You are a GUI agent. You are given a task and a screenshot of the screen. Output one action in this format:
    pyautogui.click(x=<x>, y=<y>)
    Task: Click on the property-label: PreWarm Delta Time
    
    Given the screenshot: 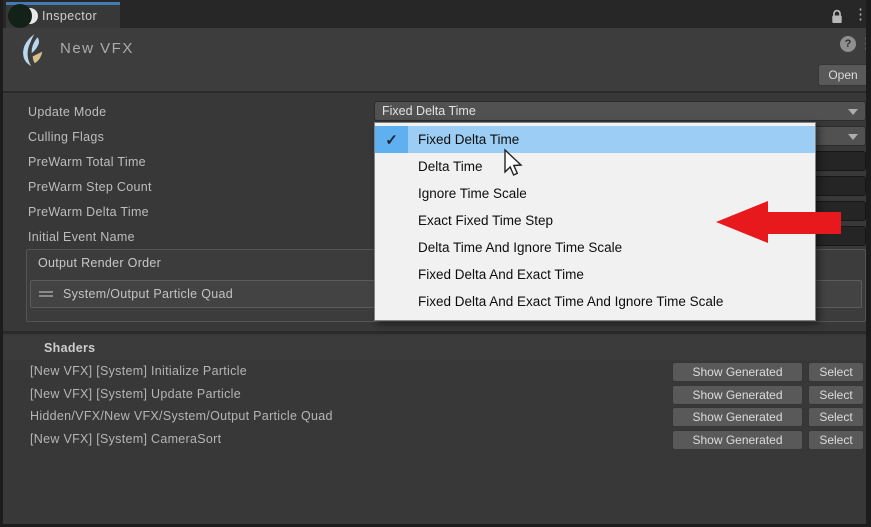 What is the action you would take?
    pyautogui.click(x=88, y=212)
    